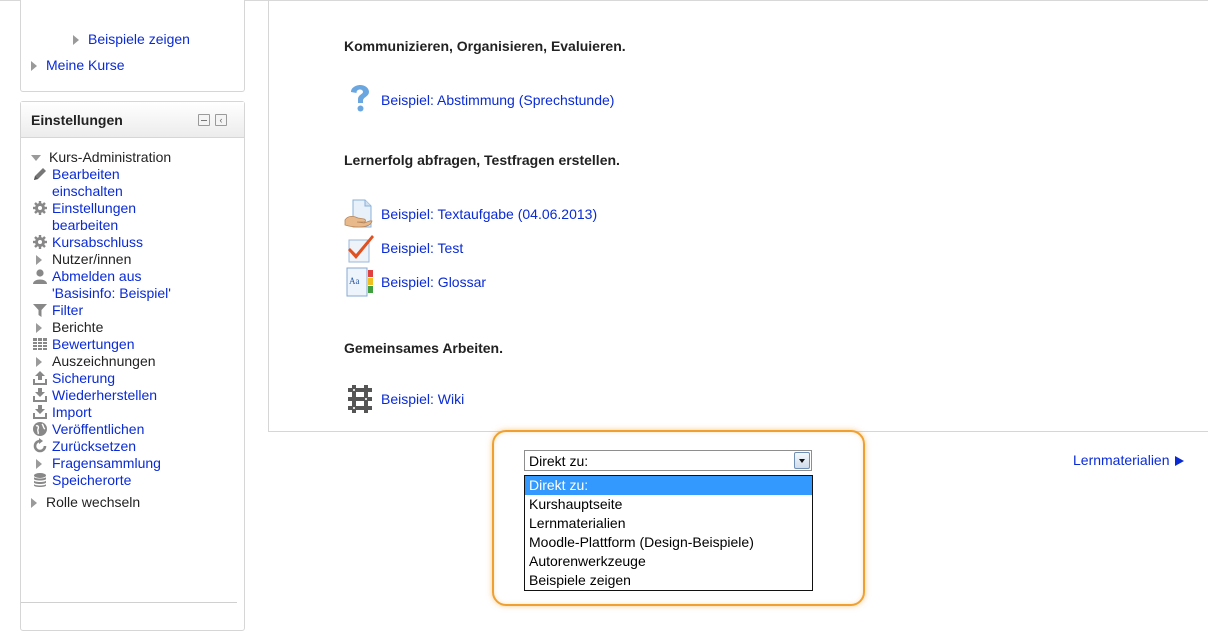 The height and width of the screenshot is (631, 1208). I want to click on section-heading: Kommunizieren, Organisieren, Evaluieren., so click(485, 46).